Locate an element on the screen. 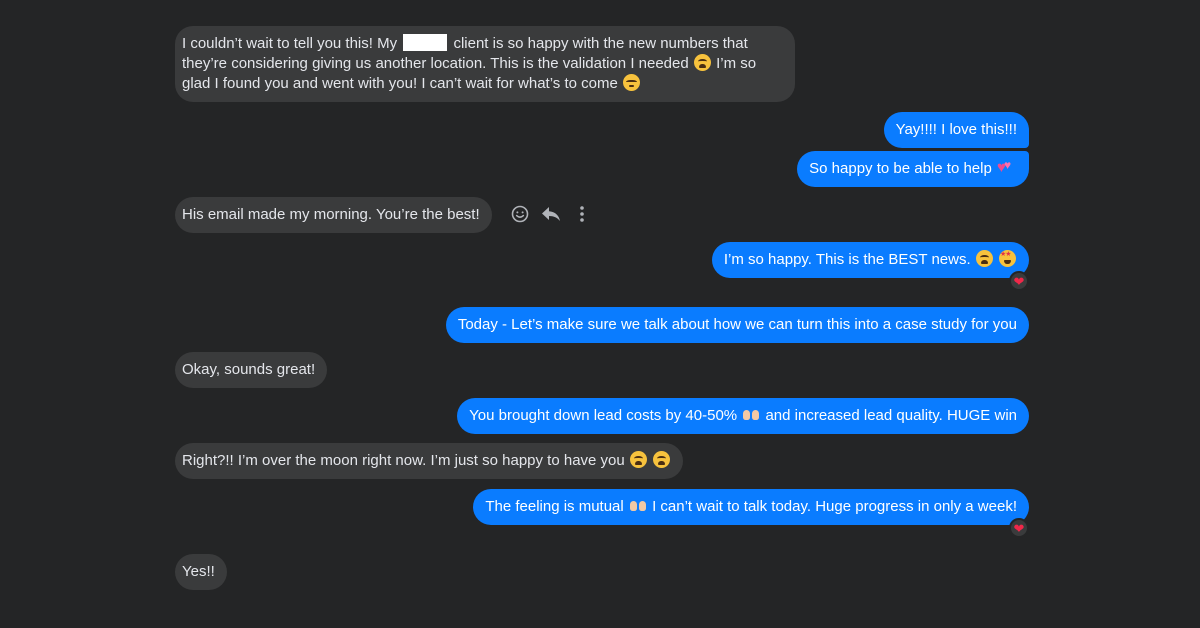 The image size is (1200, 628). message-actions is located at coordinates (551, 214).